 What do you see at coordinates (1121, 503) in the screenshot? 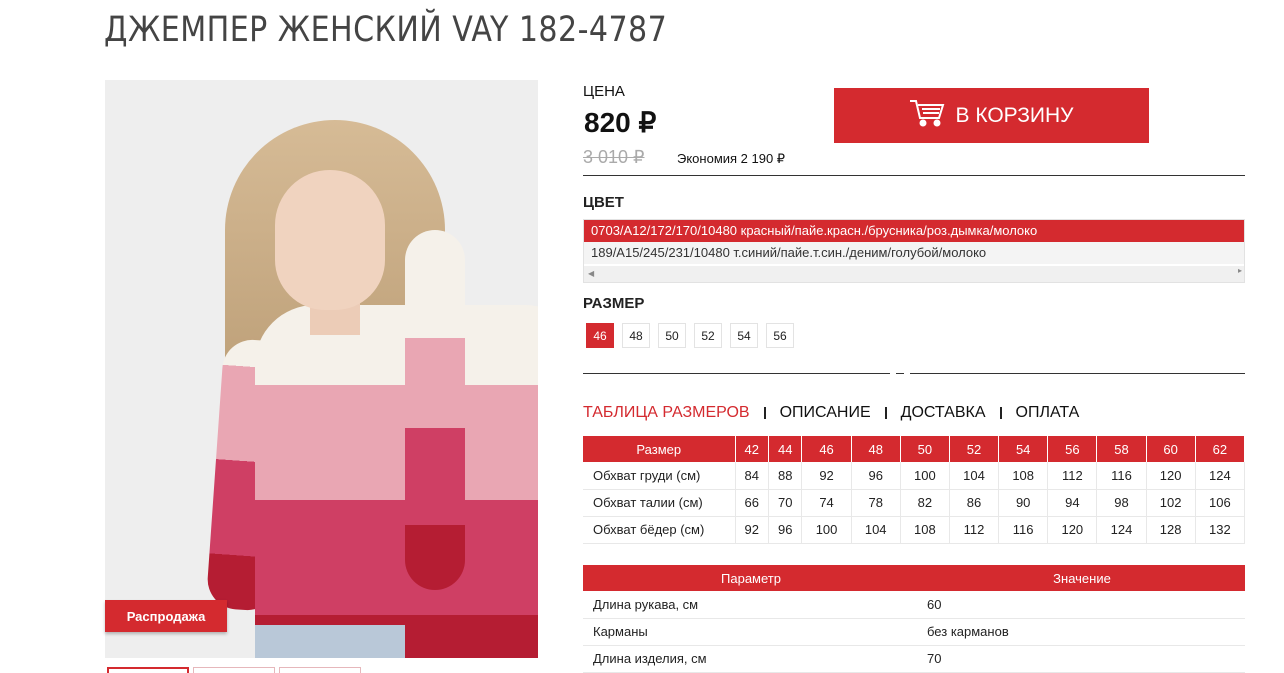
I see `table-cell: 98` at bounding box center [1121, 503].